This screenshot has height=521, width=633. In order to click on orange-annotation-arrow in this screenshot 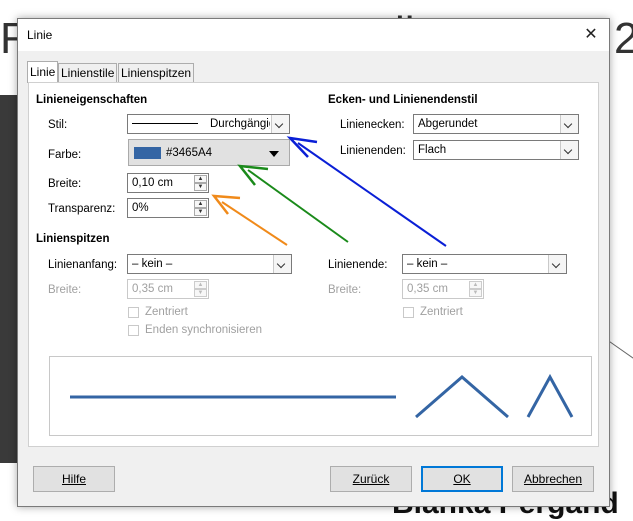, I will do `click(249, 220)`.